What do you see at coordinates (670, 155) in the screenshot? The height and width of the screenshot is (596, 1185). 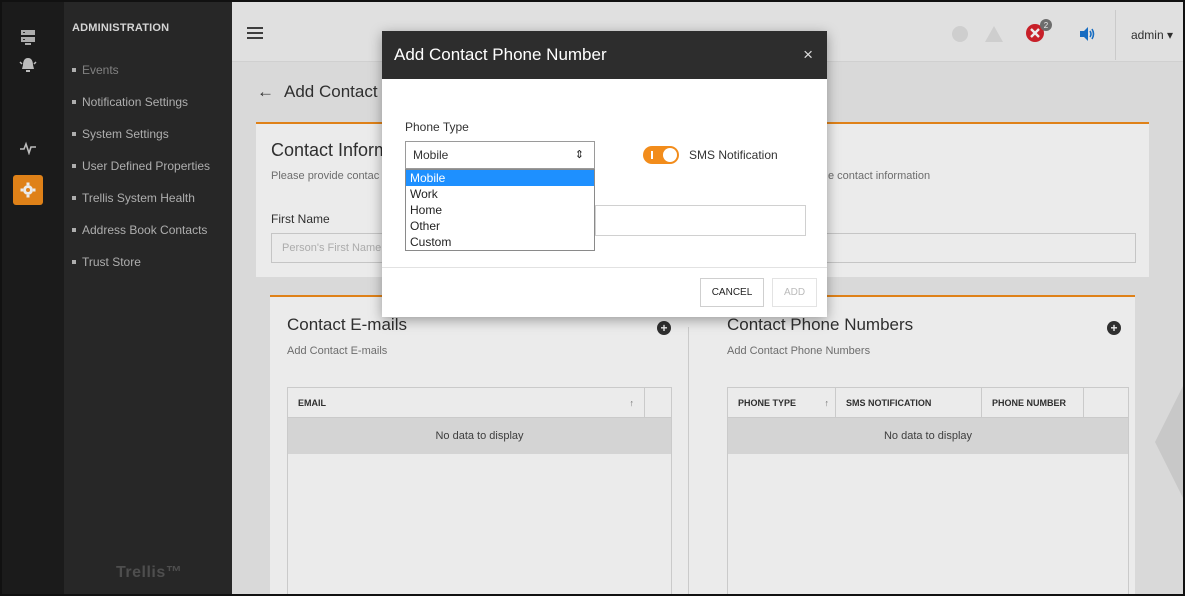 I see `toggle-knob` at bounding box center [670, 155].